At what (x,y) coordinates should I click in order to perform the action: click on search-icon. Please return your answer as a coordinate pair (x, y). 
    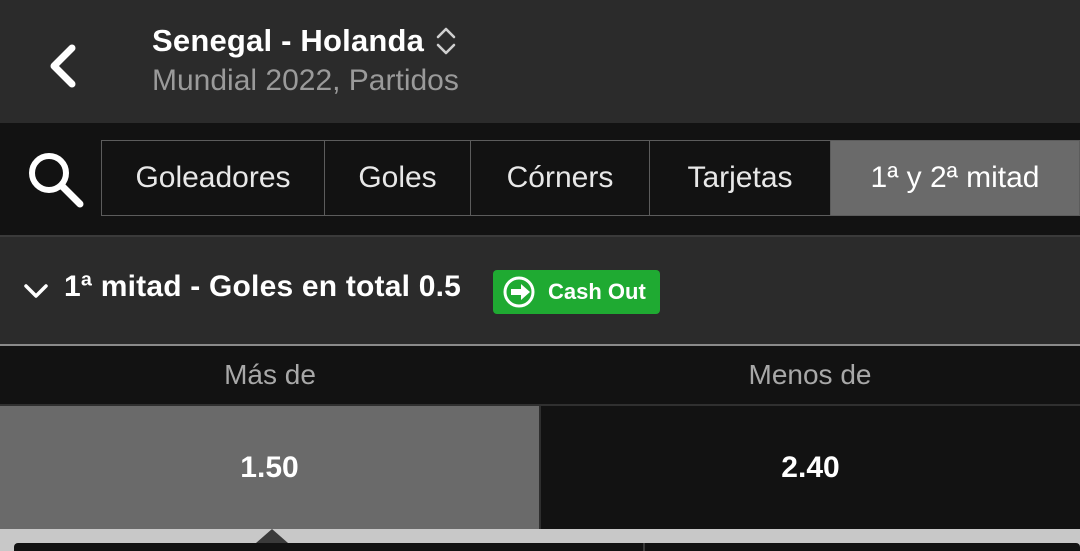
    Looking at the image, I should click on (56, 180).